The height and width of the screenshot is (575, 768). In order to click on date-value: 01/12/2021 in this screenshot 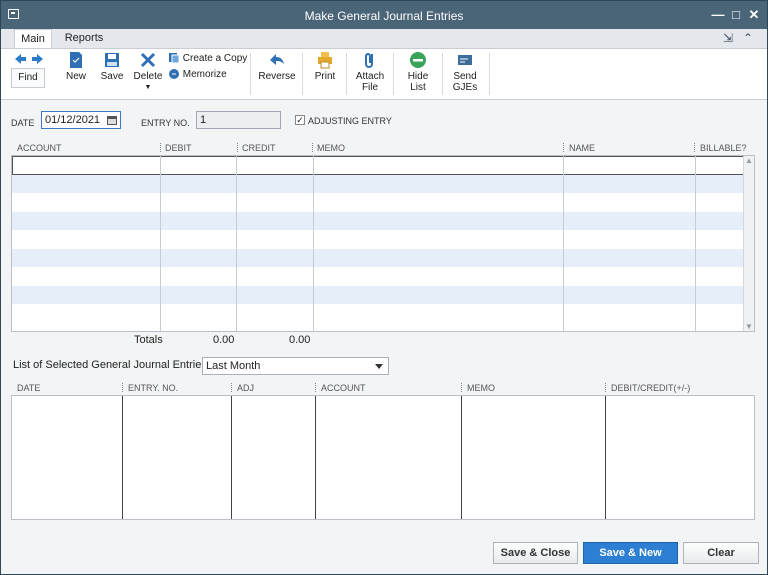, I will do `click(73, 120)`.